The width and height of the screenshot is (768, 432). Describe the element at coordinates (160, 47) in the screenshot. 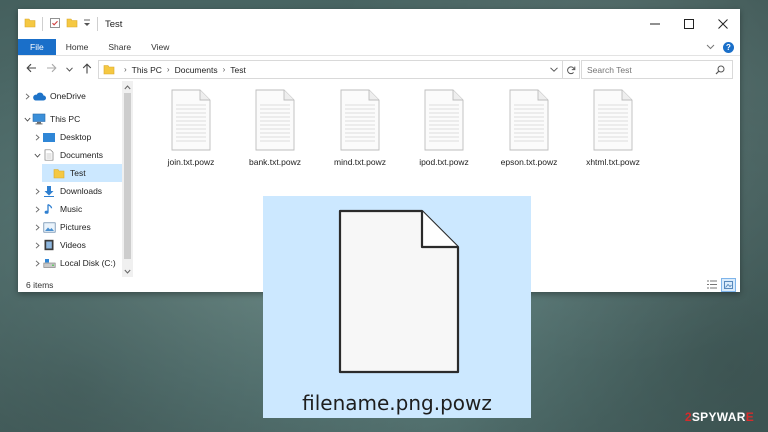

I see `tab-view: View` at that location.